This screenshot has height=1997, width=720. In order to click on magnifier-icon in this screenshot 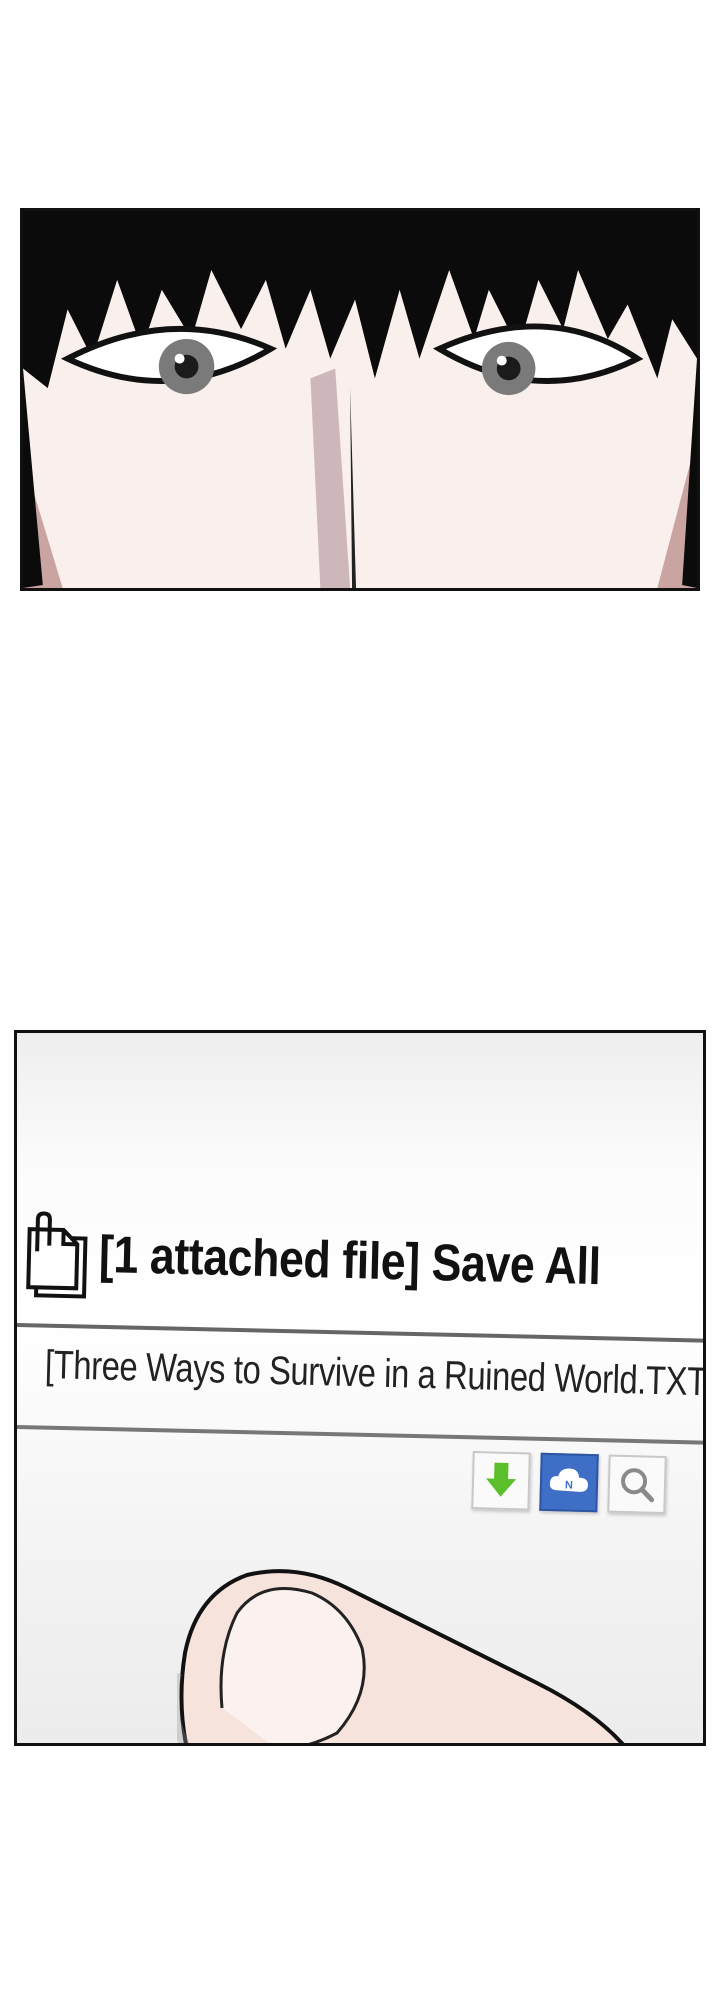, I will do `click(638, 1485)`.